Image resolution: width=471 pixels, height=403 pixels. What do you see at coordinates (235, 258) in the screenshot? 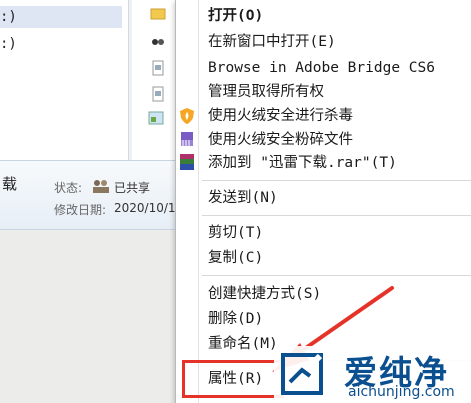
I see `menu-item-copy: 复制(C)` at bounding box center [235, 258].